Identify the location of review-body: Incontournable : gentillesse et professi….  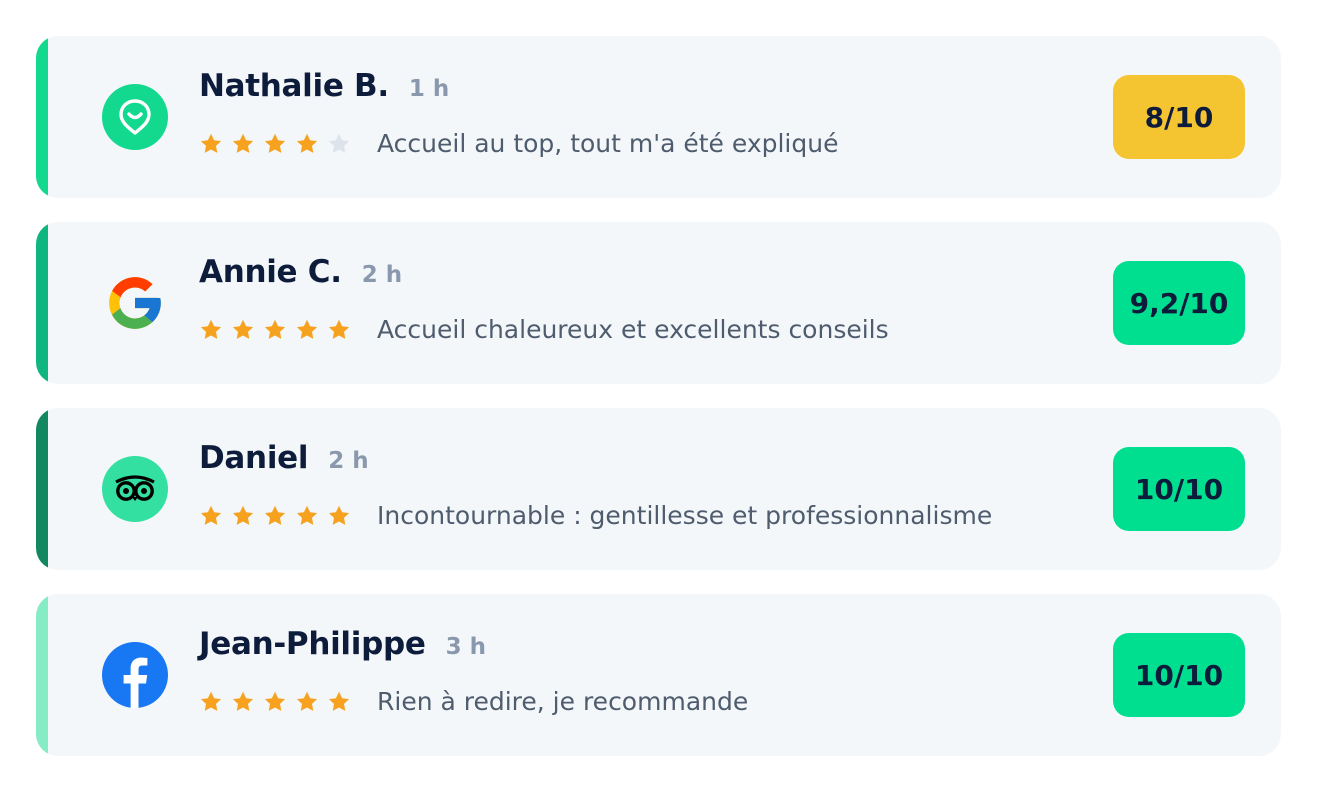
(595, 515).